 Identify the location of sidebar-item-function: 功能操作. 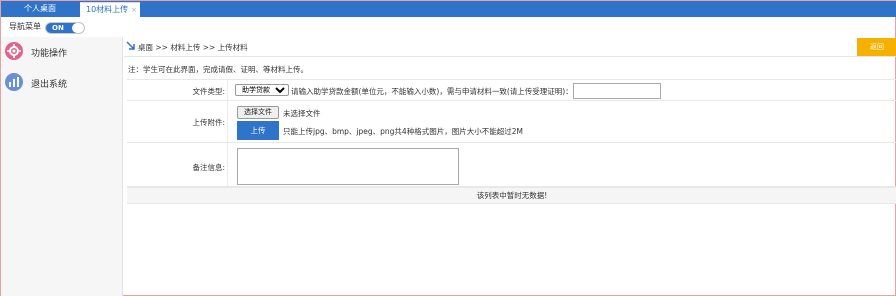
(60, 53).